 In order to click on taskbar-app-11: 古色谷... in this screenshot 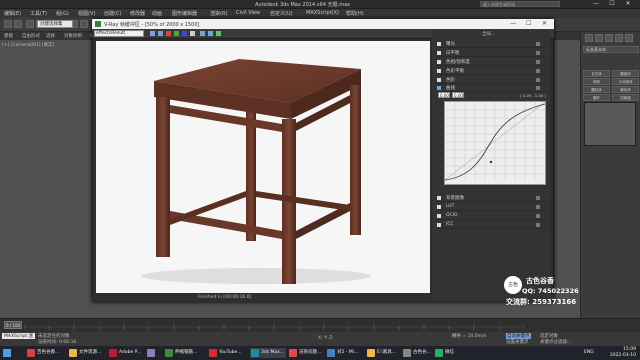, I will do `click(417, 353)`.